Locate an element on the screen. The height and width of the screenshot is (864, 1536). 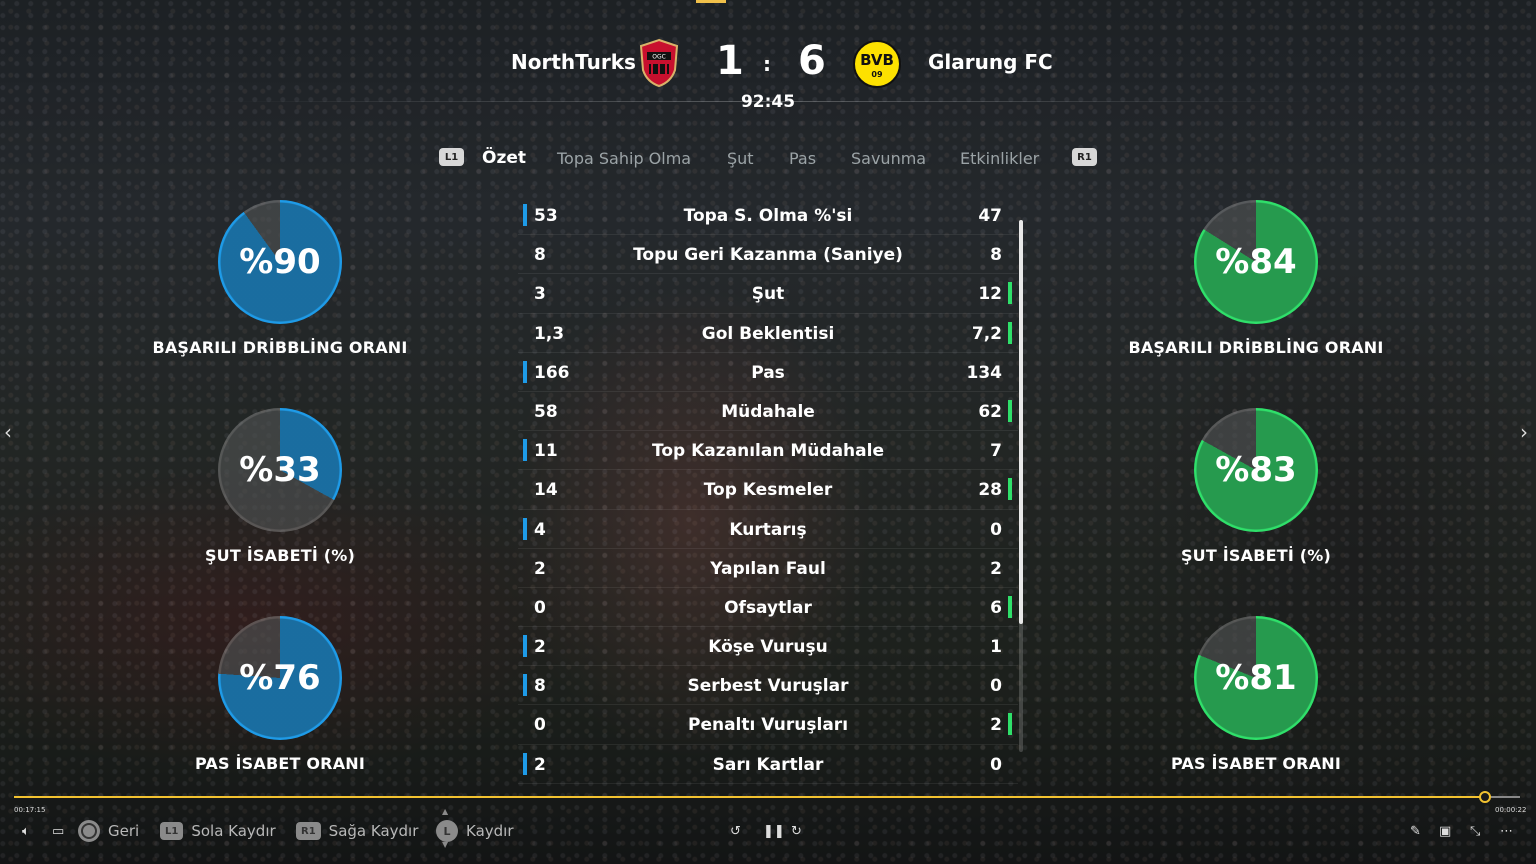
stat-row: 1,3 Gol Beklentisi 7,2 is located at coordinates (768, 333).